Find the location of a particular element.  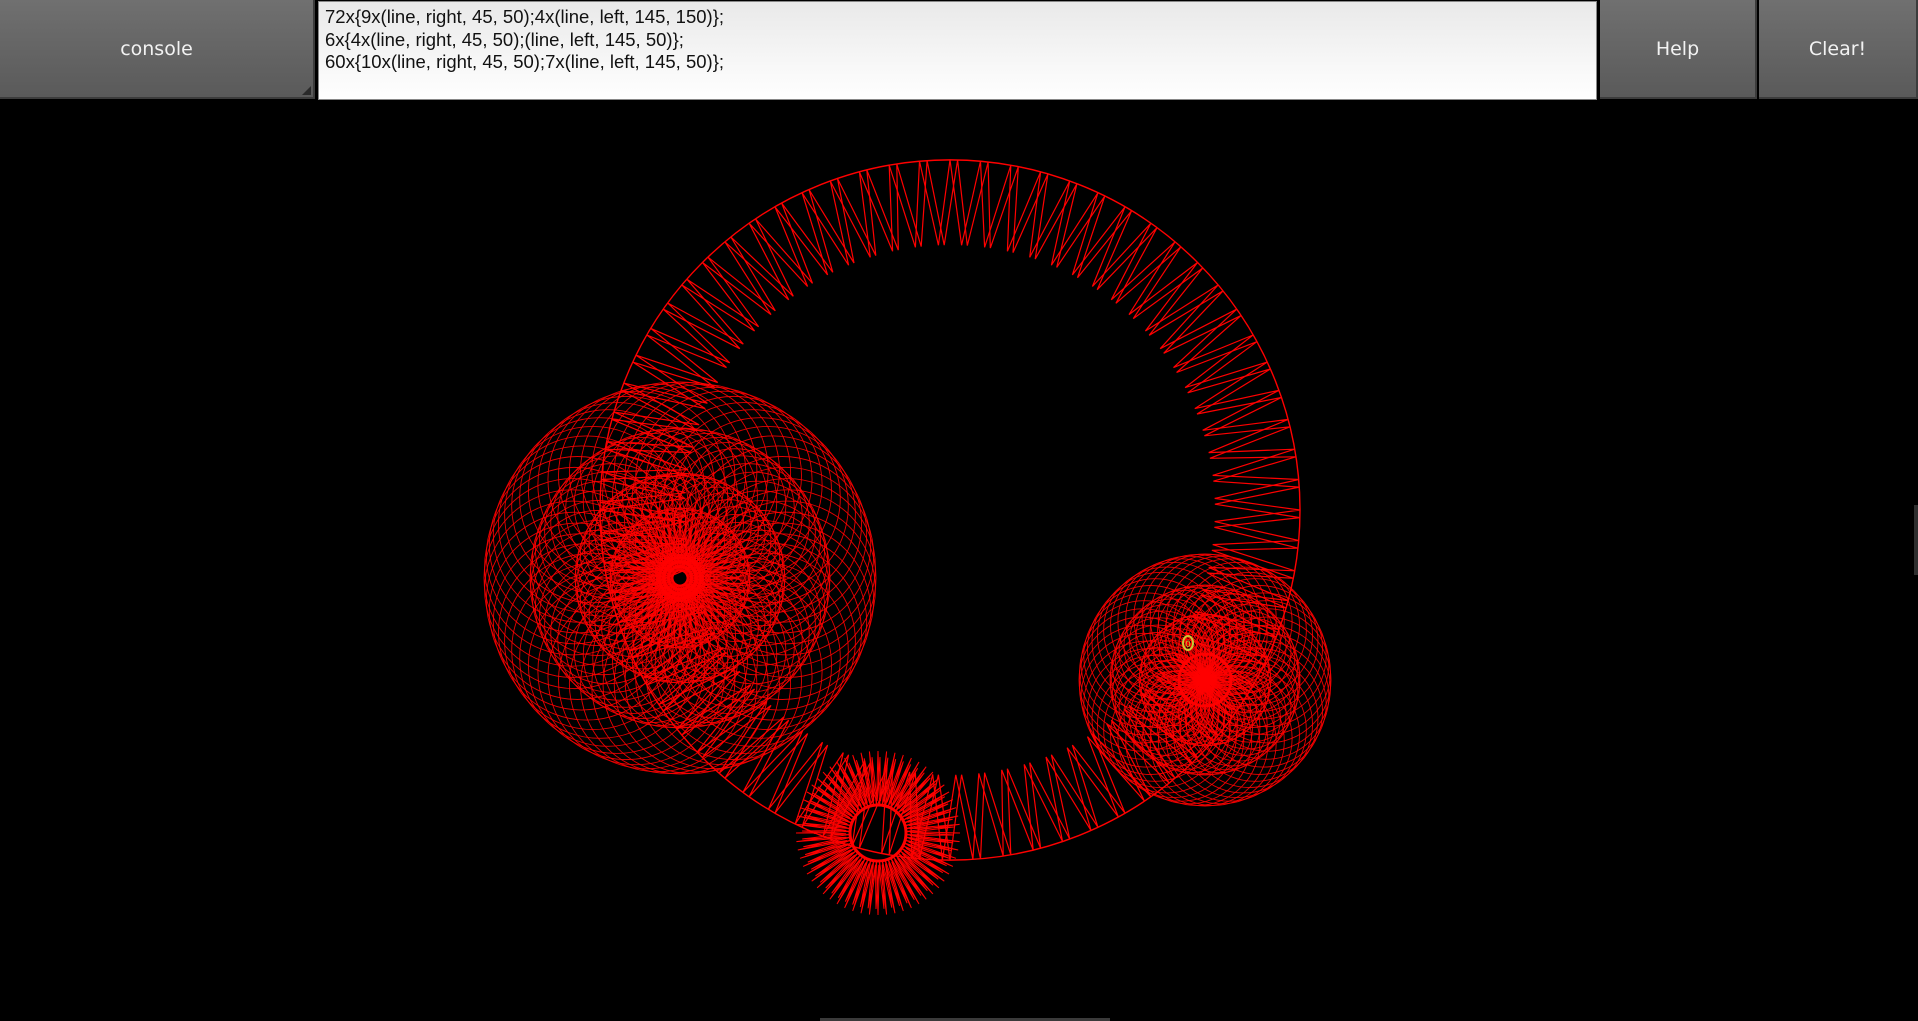

help-button-label: Help is located at coordinates (1677, 48).